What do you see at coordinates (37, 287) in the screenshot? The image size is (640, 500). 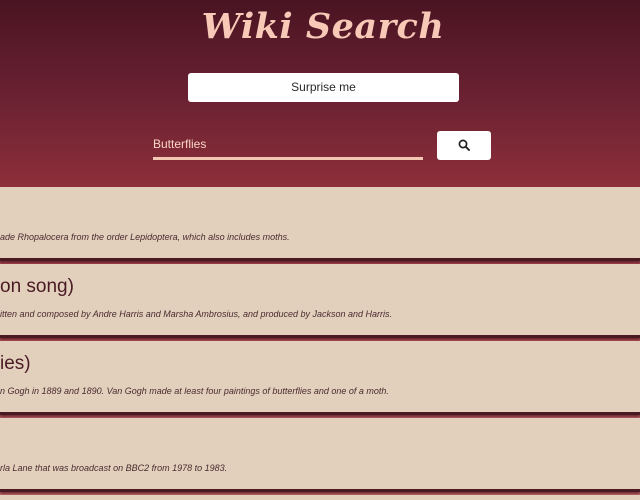 I see `result-title: on song)` at bounding box center [37, 287].